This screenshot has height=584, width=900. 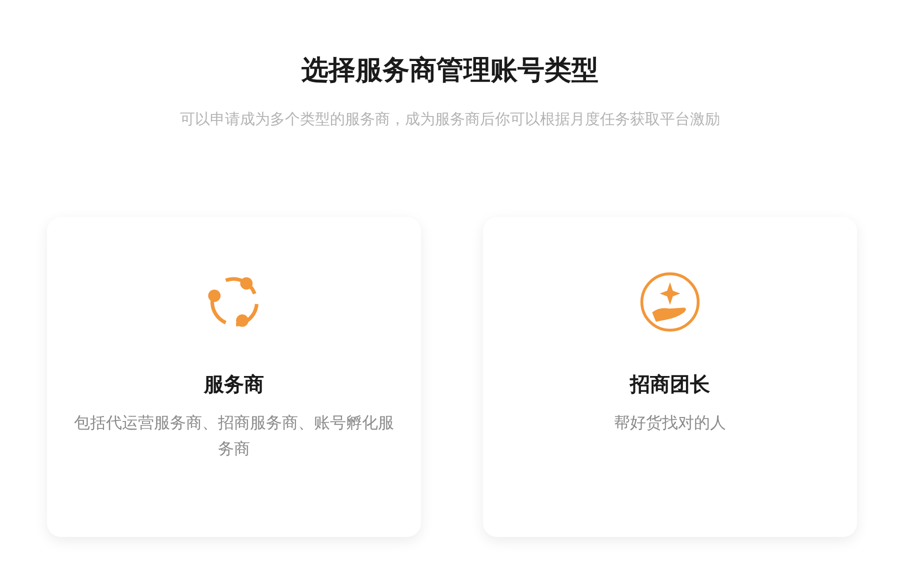 What do you see at coordinates (450, 119) in the screenshot?
I see `page-subtitle: 可以申请成为多个类型的服务商，成为服务商后你可以根据月度任务获取平台激励` at bounding box center [450, 119].